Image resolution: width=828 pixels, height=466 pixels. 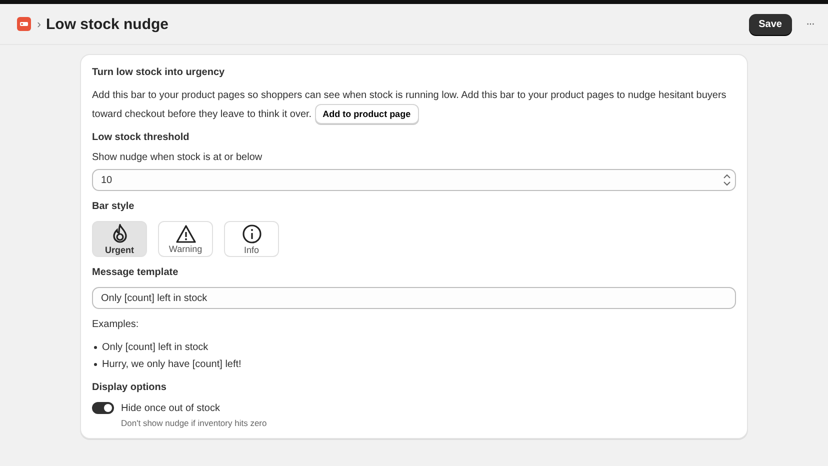 What do you see at coordinates (178, 157) in the screenshot?
I see `field-label: Show nudge when stock is at or below` at bounding box center [178, 157].